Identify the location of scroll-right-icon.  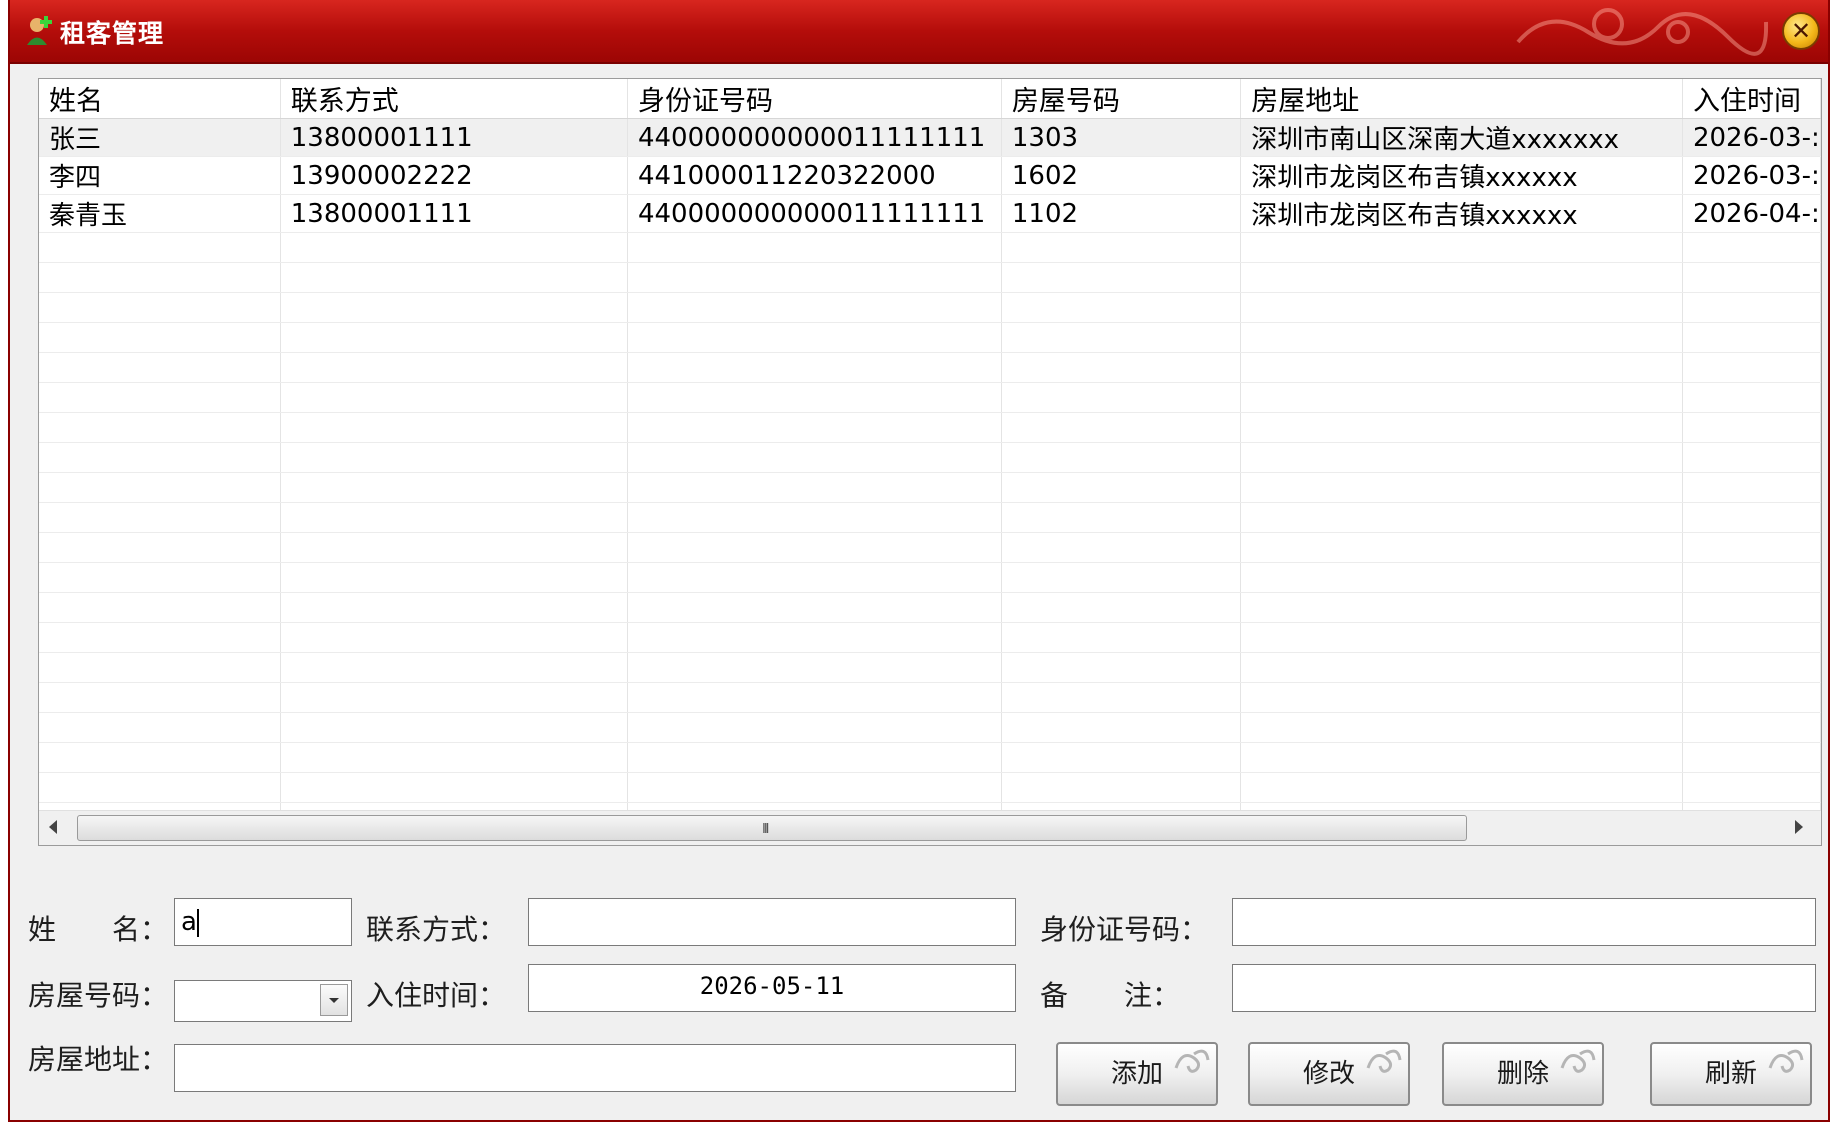
(1799, 827).